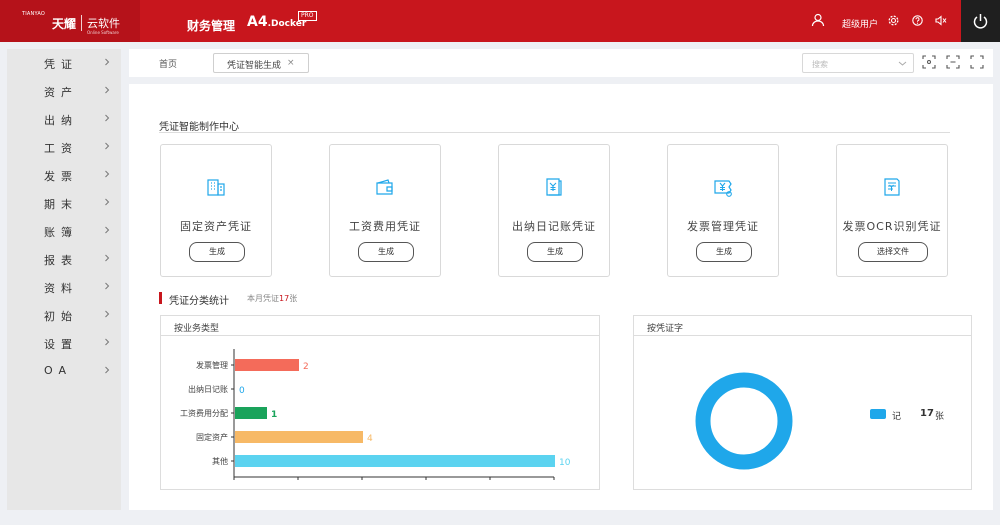 This screenshot has height=525, width=1000. What do you see at coordinates (64, 24) in the screenshot?
I see `logo-brand-text: 天耀` at bounding box center [64, 24].